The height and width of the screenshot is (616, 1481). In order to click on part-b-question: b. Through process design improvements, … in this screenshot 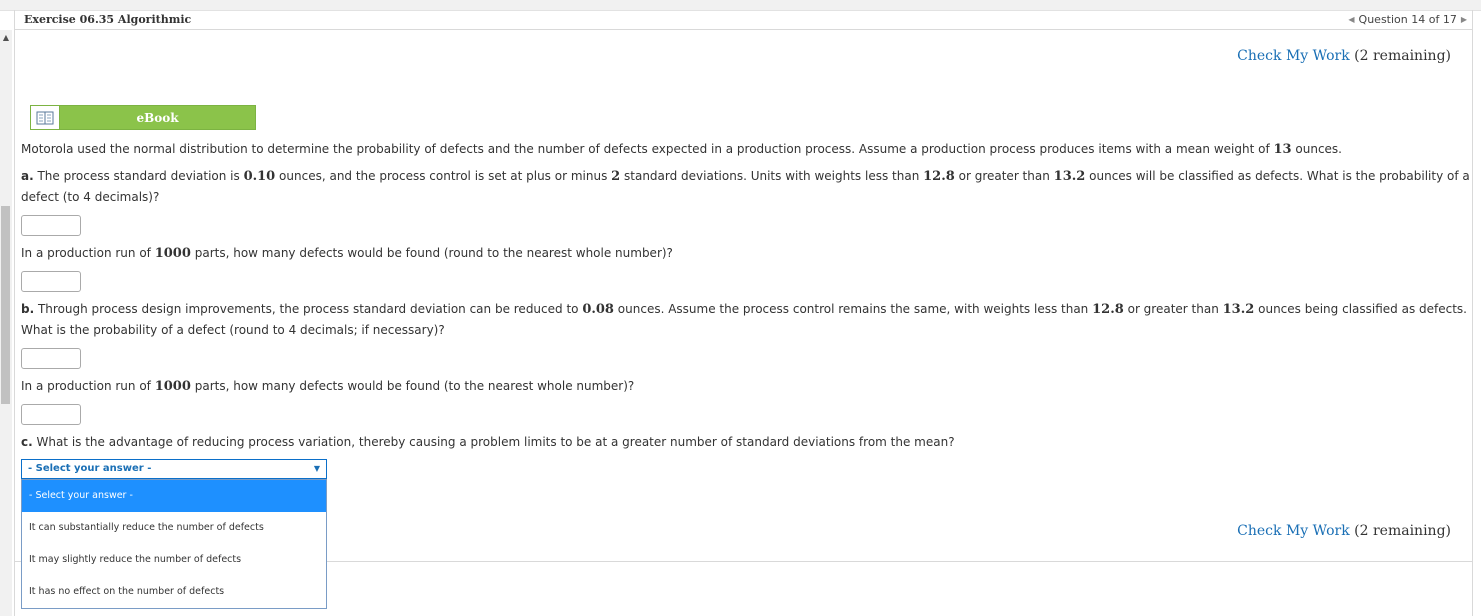, I will do `click(744, 309)`.